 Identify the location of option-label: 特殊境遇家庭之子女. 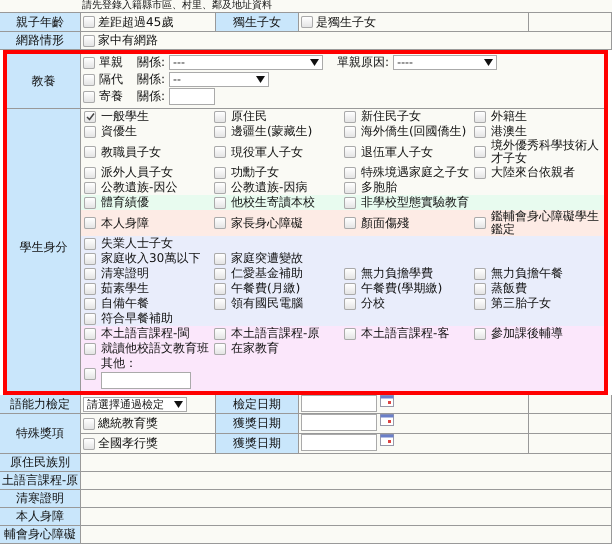
(415, 172).